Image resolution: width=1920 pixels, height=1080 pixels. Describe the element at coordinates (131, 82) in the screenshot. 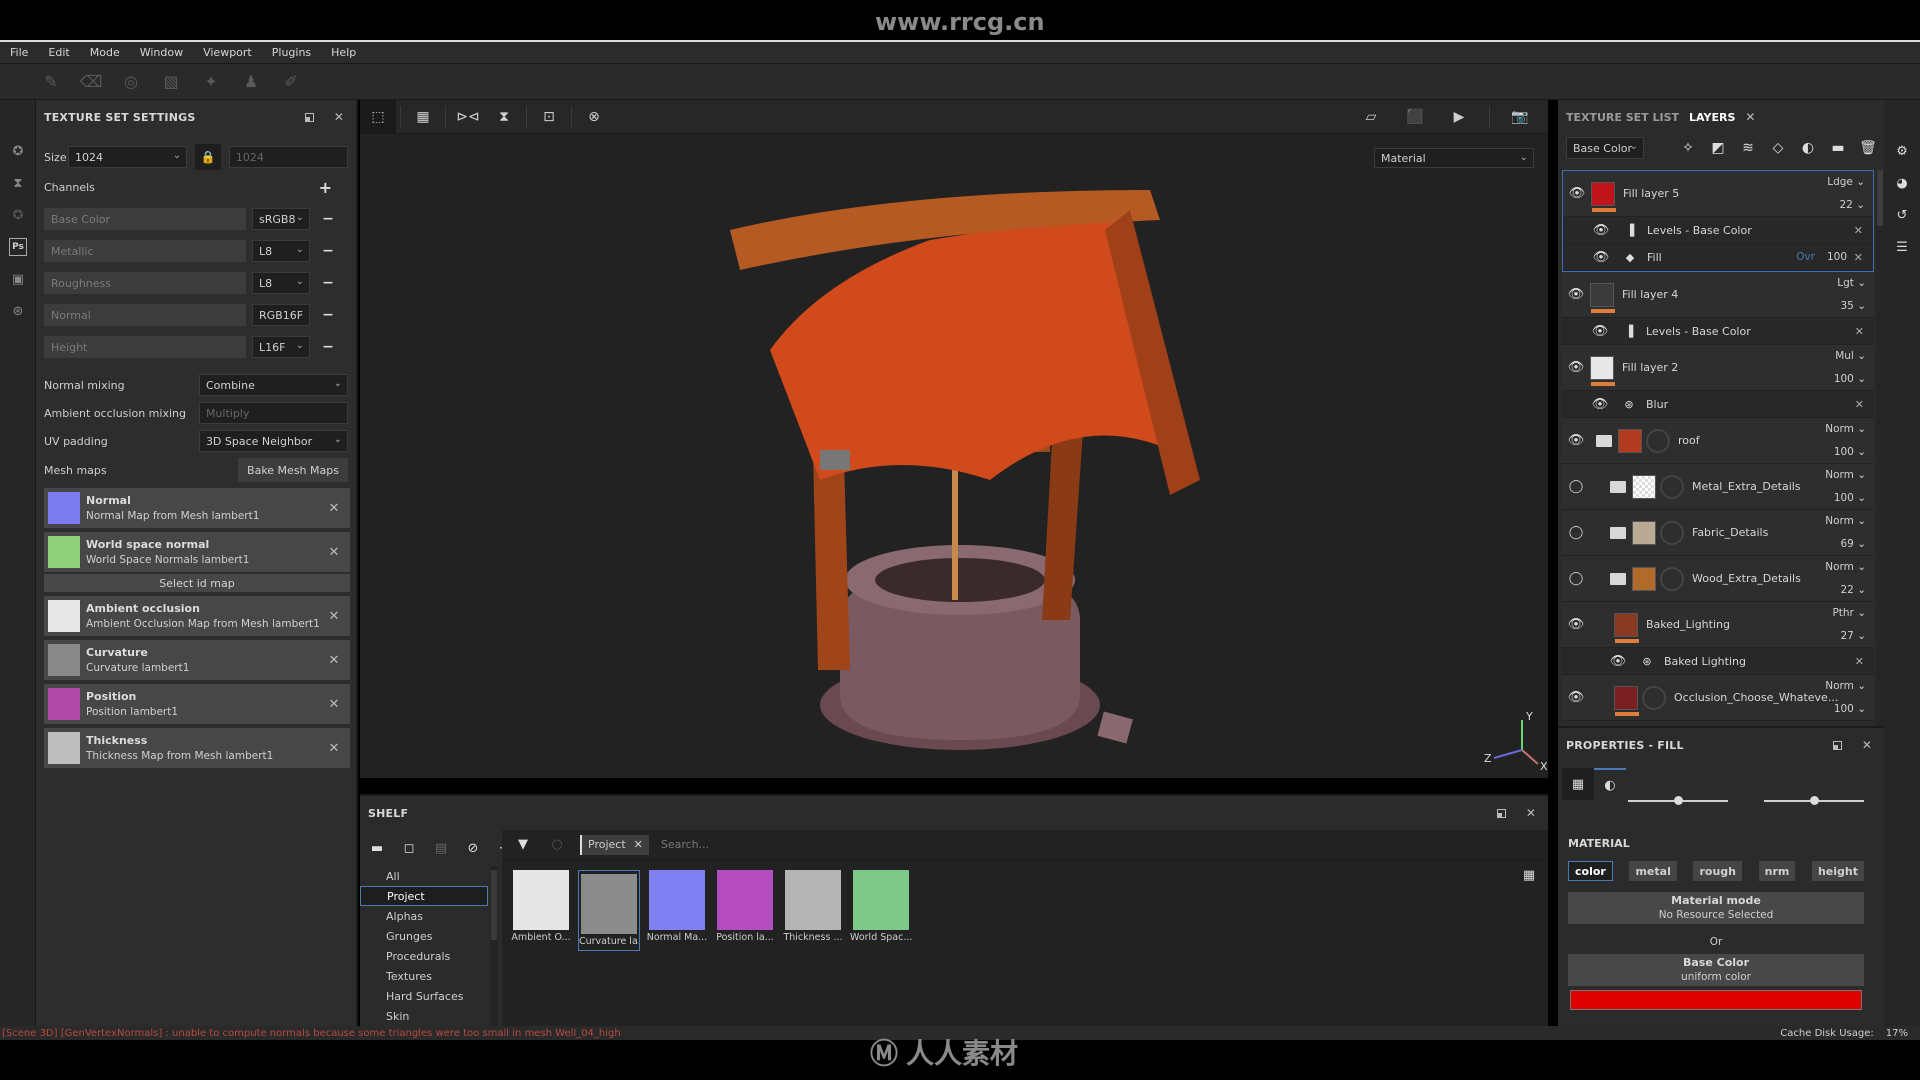

I see `projection-icon: ◎` at that location.